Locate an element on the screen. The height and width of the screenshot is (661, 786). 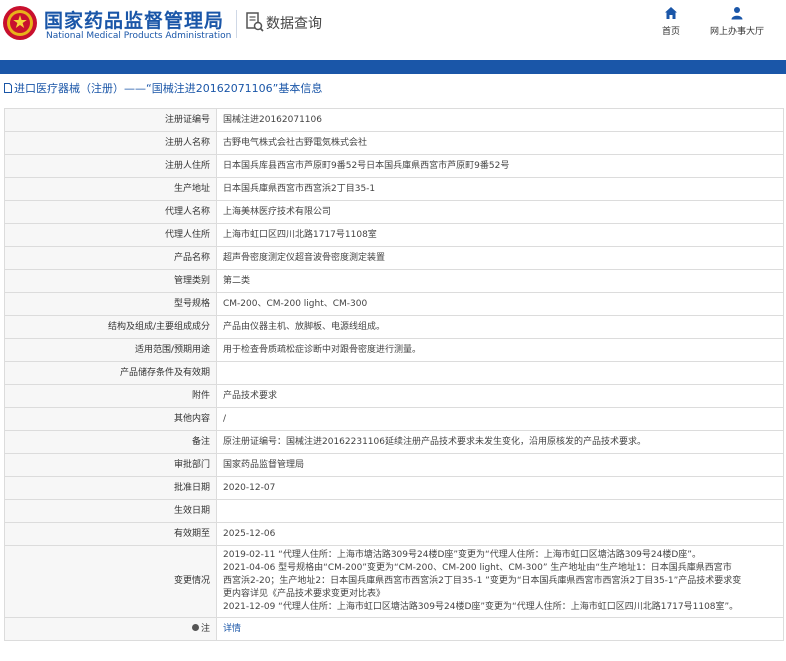
table-row: 注册人名称 古野电气株式会社古野電気株式会社 is located at coordinates (394, 143).